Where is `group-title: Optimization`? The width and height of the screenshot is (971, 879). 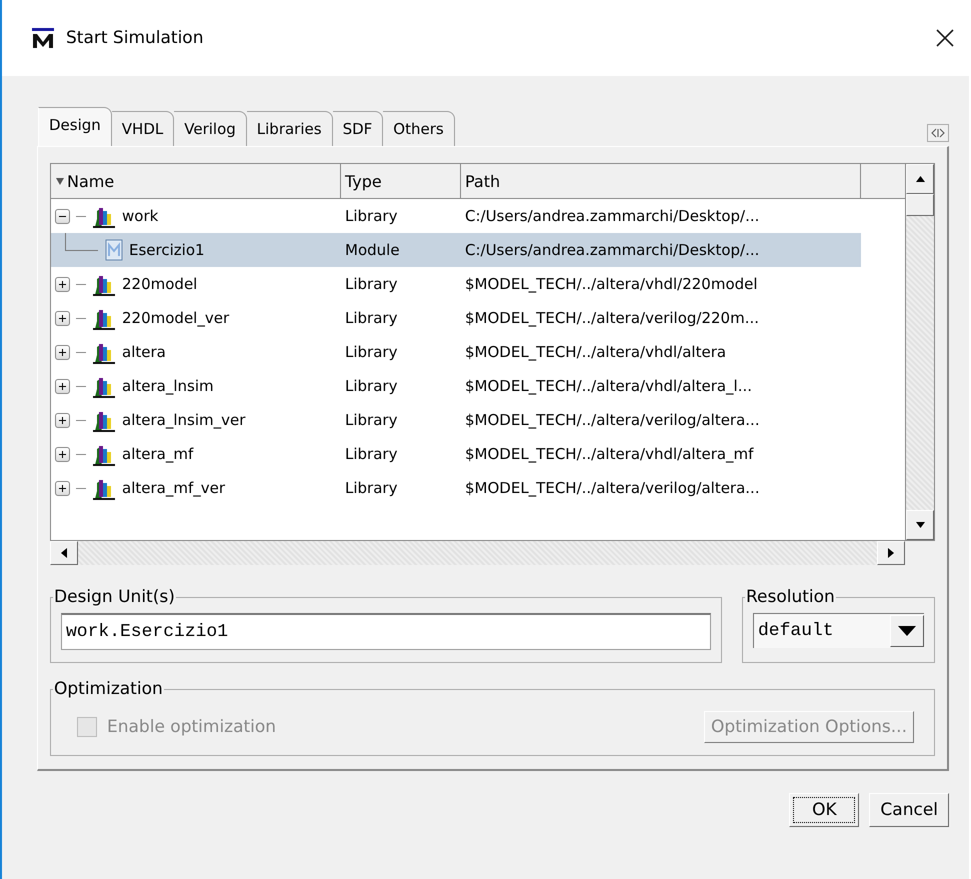
group-title: Optimization is located at coordinates (108, 689).